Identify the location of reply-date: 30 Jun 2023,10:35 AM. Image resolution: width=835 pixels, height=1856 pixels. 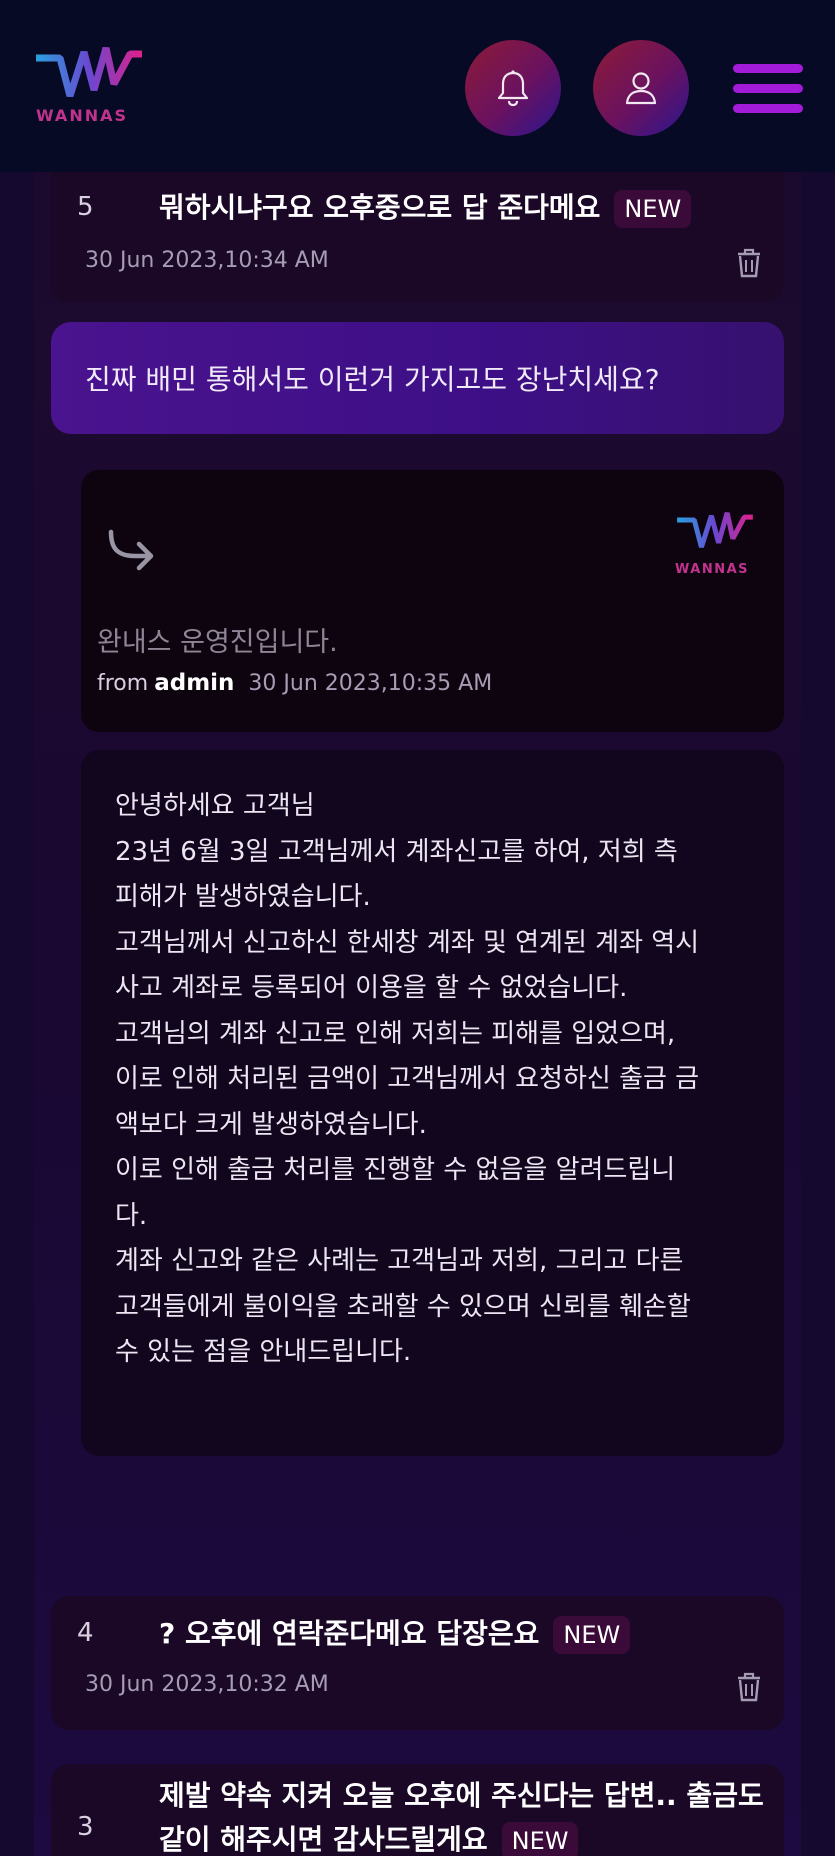
(370, 683).